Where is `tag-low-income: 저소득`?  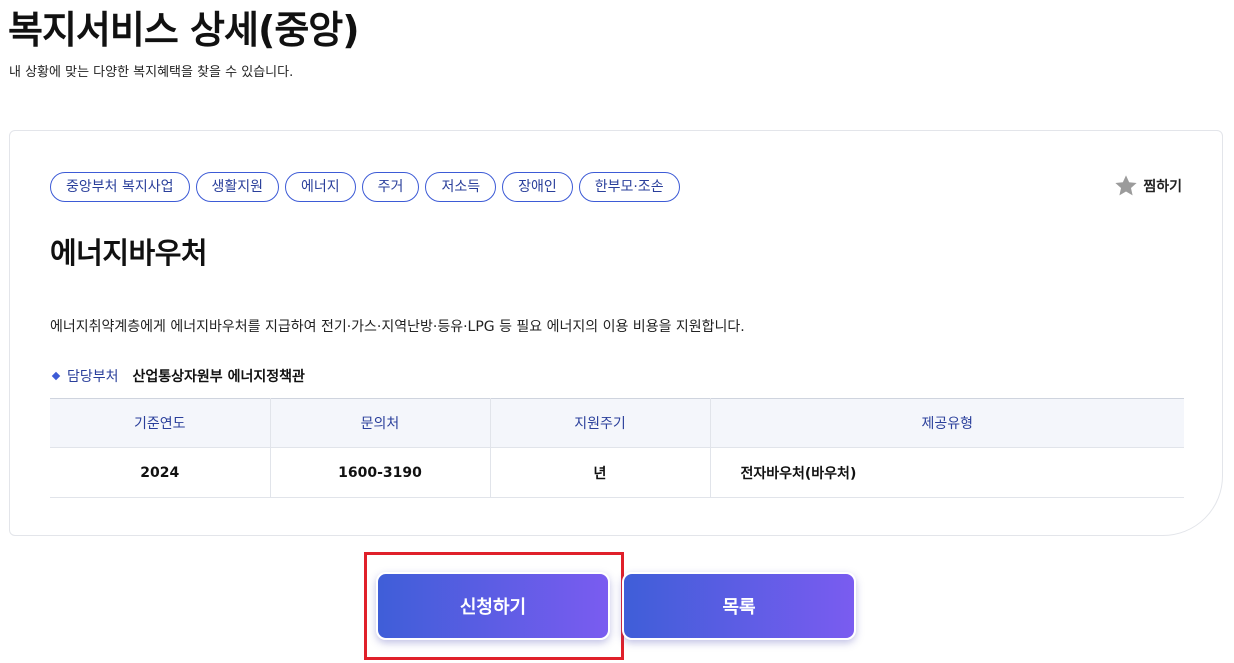
tag-low-income: 저소득 is located at coordinates (461, 187).